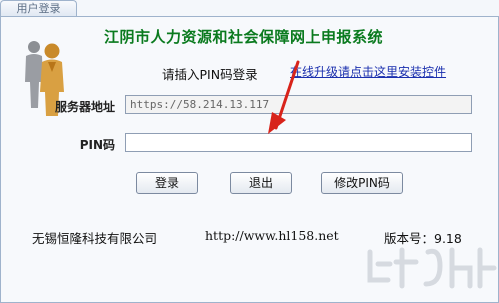  Describe the element at coordinates (244, 37) in the screenshot. I see `page-title: 江阴市人力资源和社会保障网上申报系统` at that location.